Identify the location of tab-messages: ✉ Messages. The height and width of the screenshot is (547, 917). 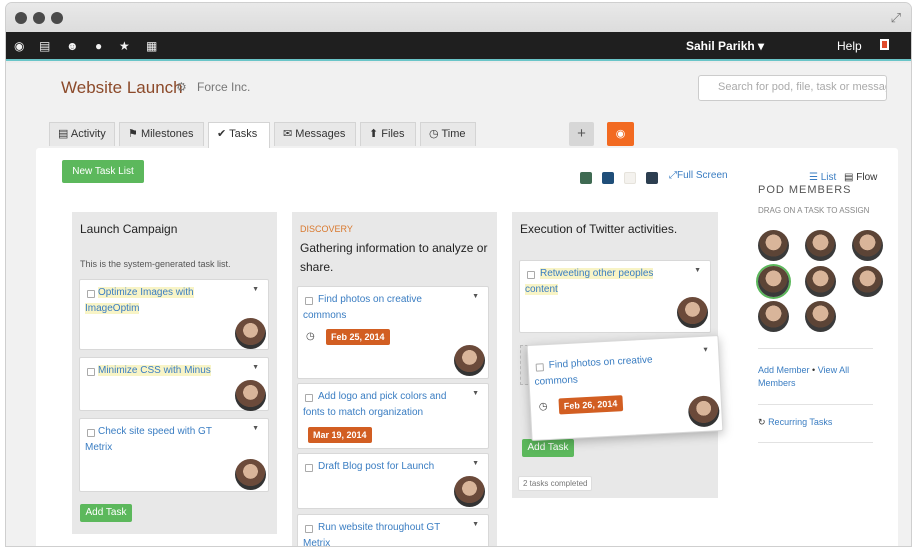
(315, 134).